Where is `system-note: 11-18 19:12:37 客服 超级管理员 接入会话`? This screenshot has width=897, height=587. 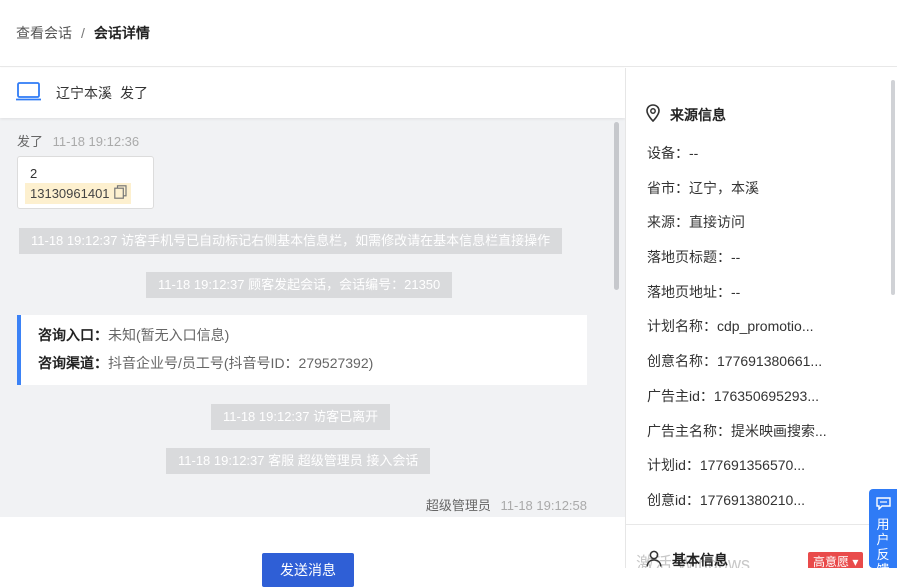
system-note: 11-18 19:12:37 客服 超级管理员 接入会话 is located at coordinates (298, 461).